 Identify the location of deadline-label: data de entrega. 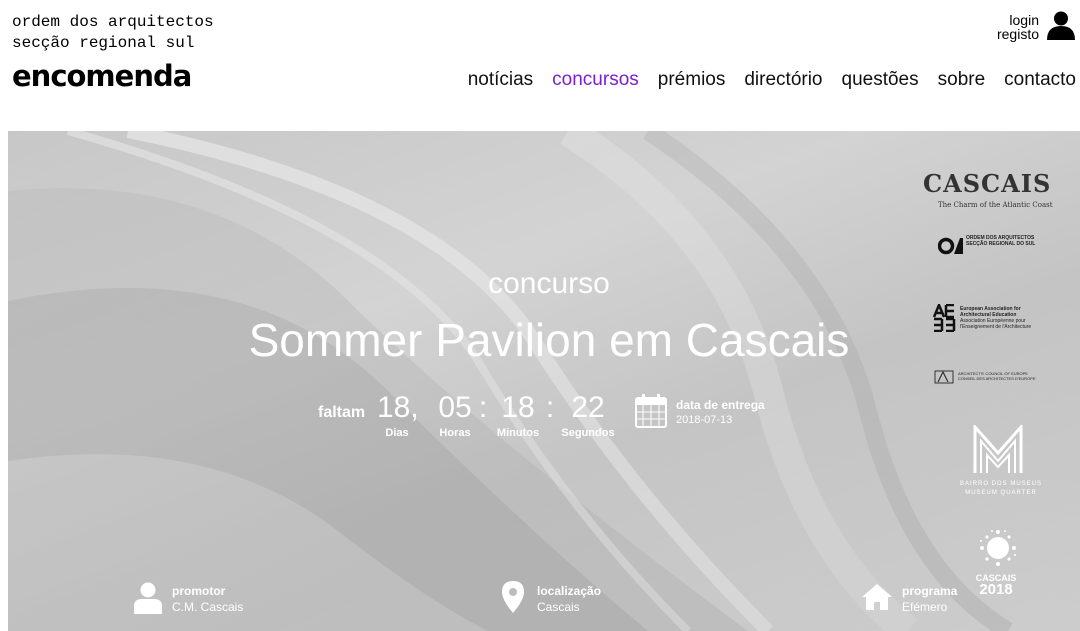
(720, 405).